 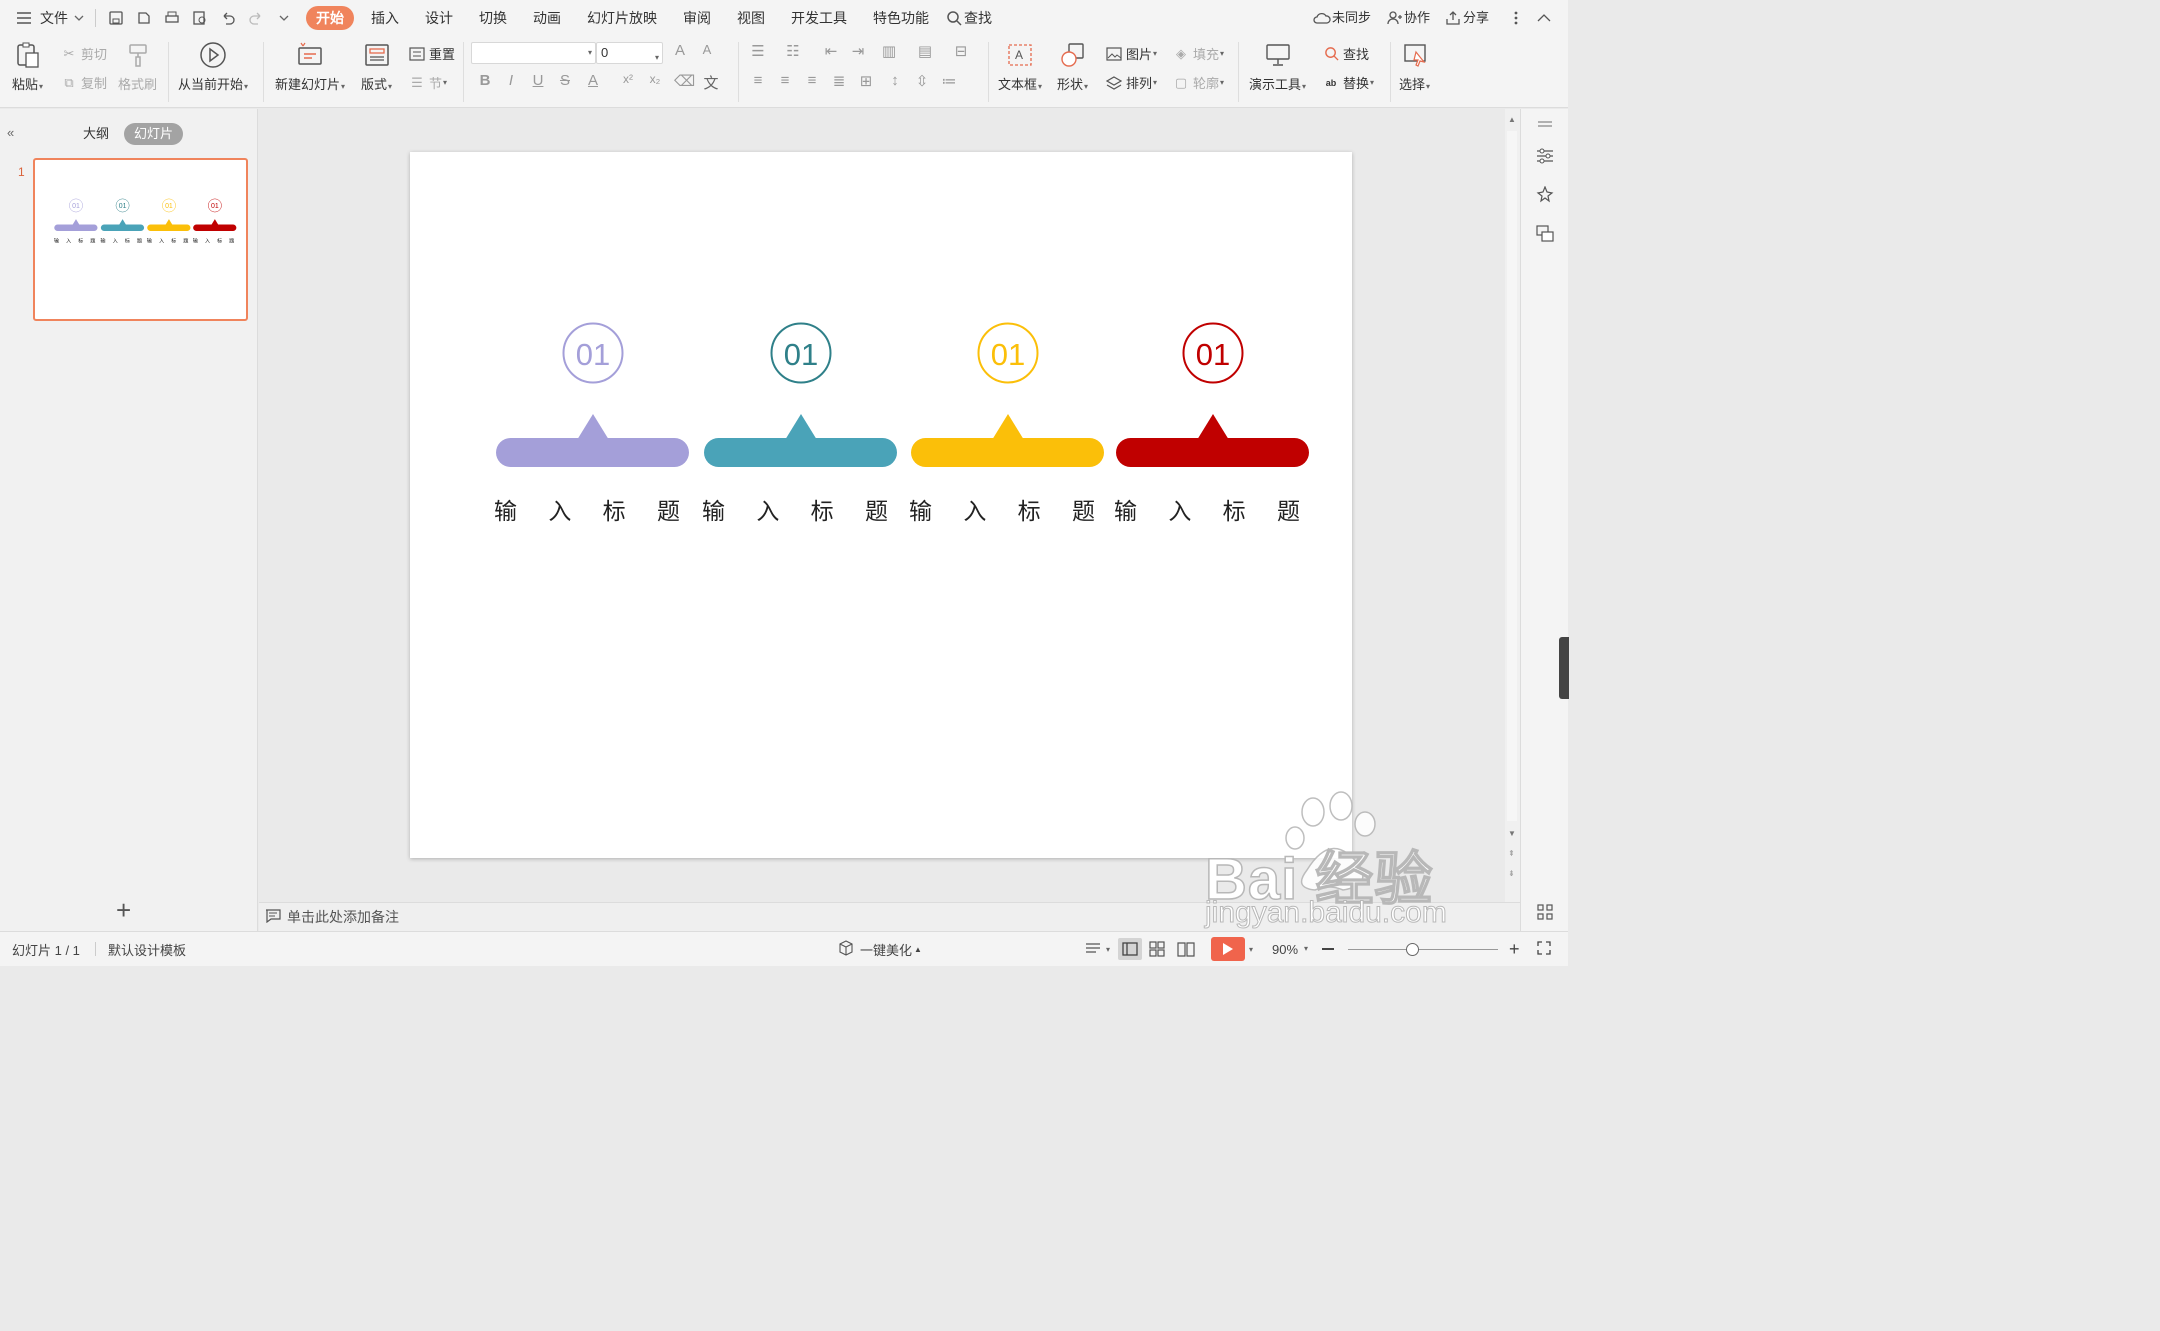 What do you see at coordinates (593, 80) in the screenshot?
I see `font-color-icon: A` at bounding box center [593, 80].